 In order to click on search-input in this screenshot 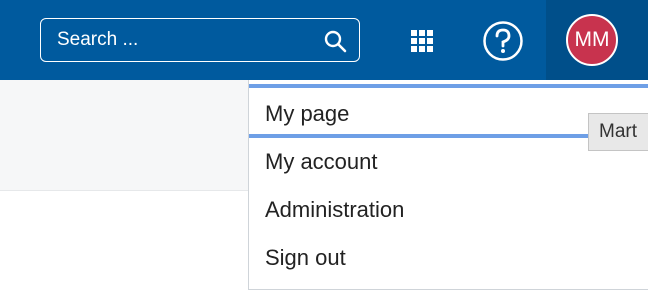, I will do `click(184, 40)`.